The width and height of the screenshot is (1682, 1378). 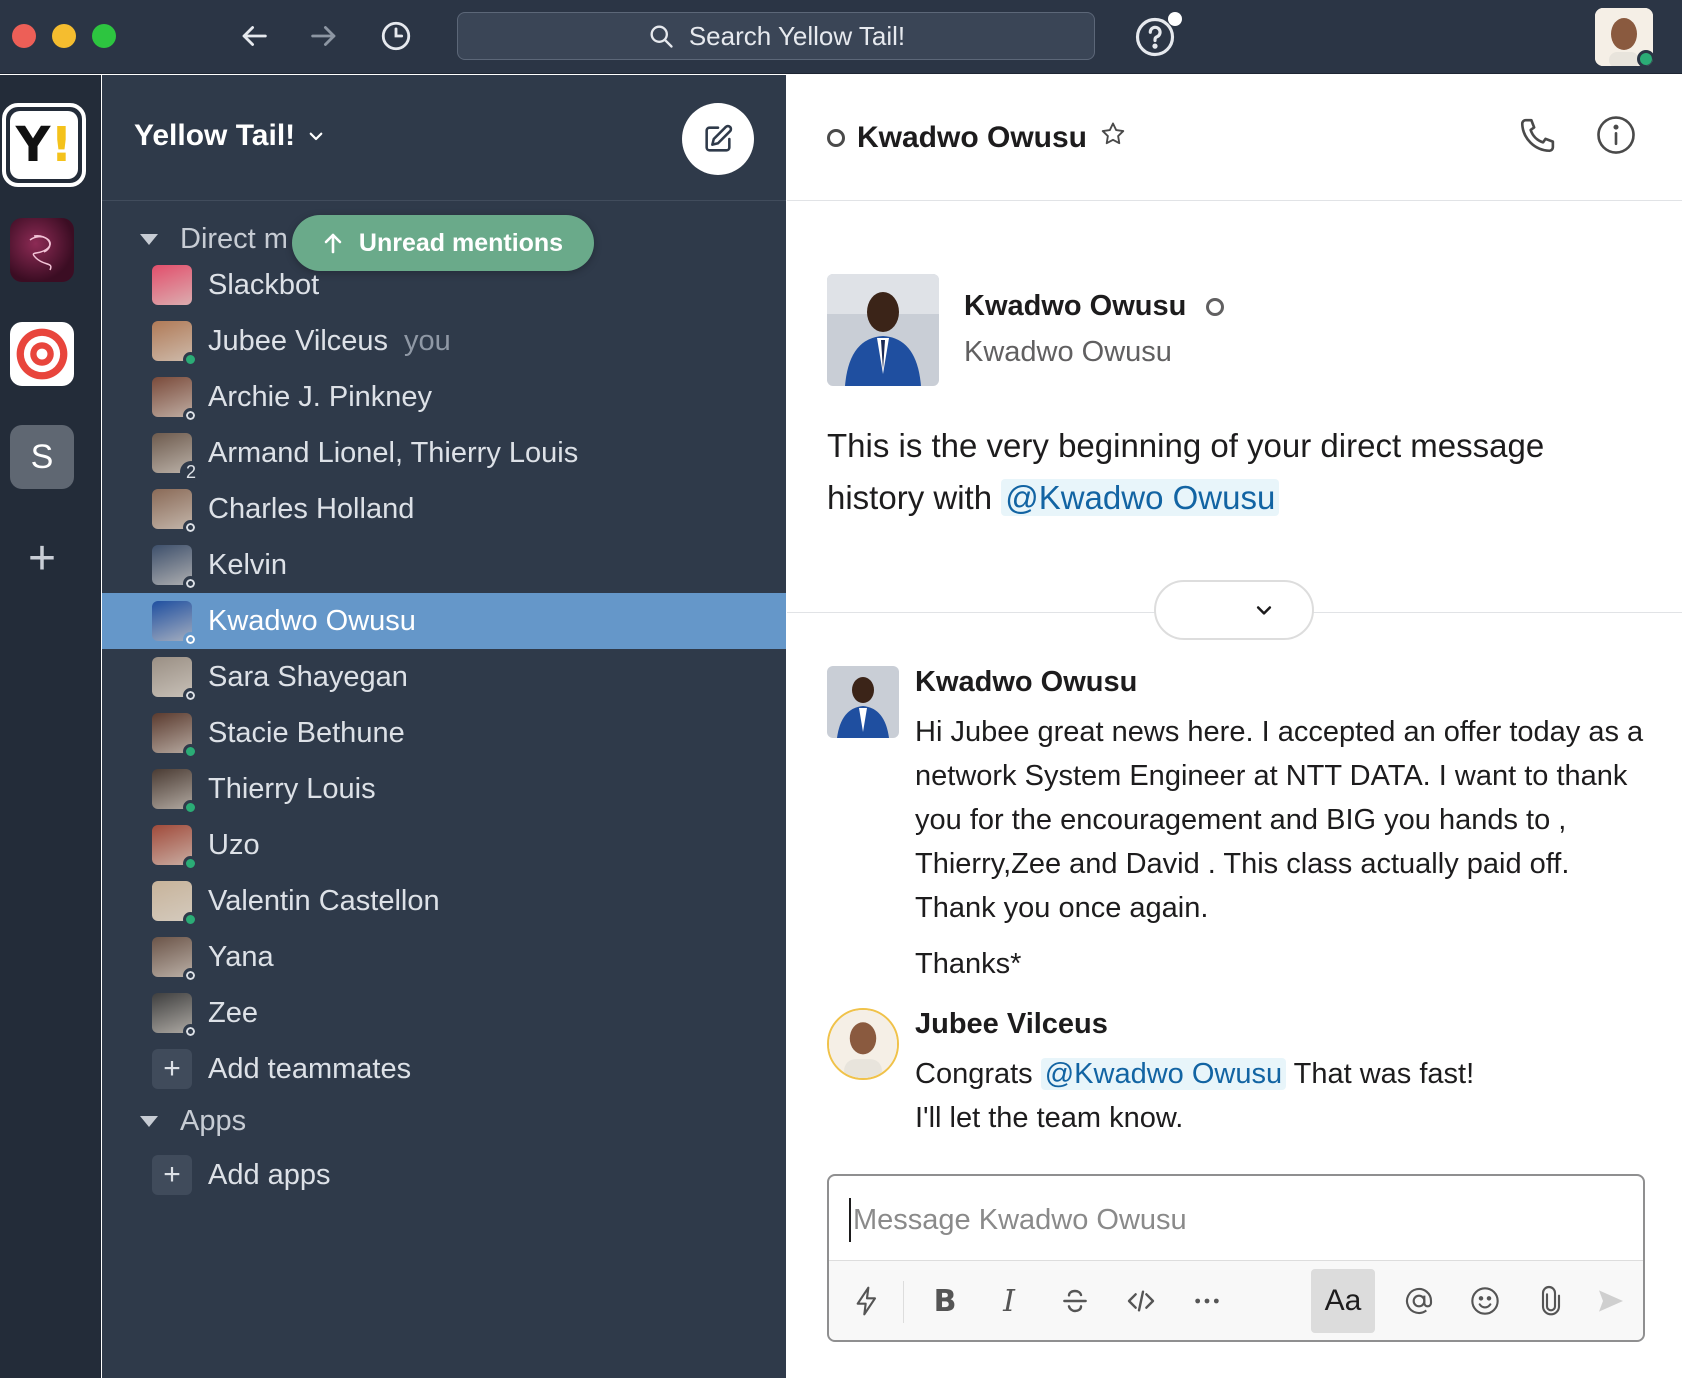 What do you see at coordinates (1485, 1301) in the screenshot?
I see `emoji-icon` at bounding box center [1485, 1301].